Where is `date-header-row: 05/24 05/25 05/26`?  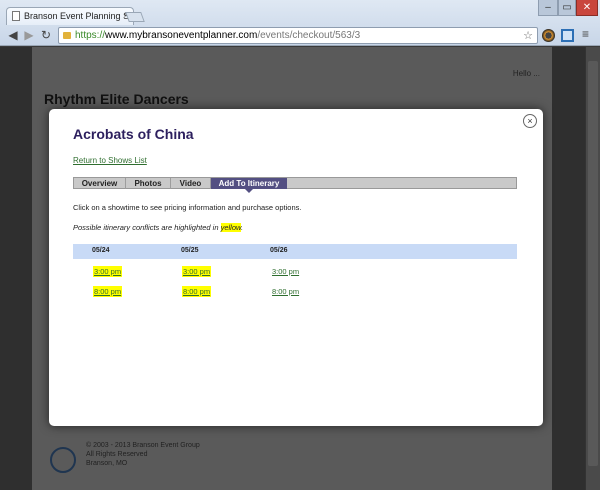
date-header-row: 05/24 05/25 05/26 is located at coordinates (295, 251).